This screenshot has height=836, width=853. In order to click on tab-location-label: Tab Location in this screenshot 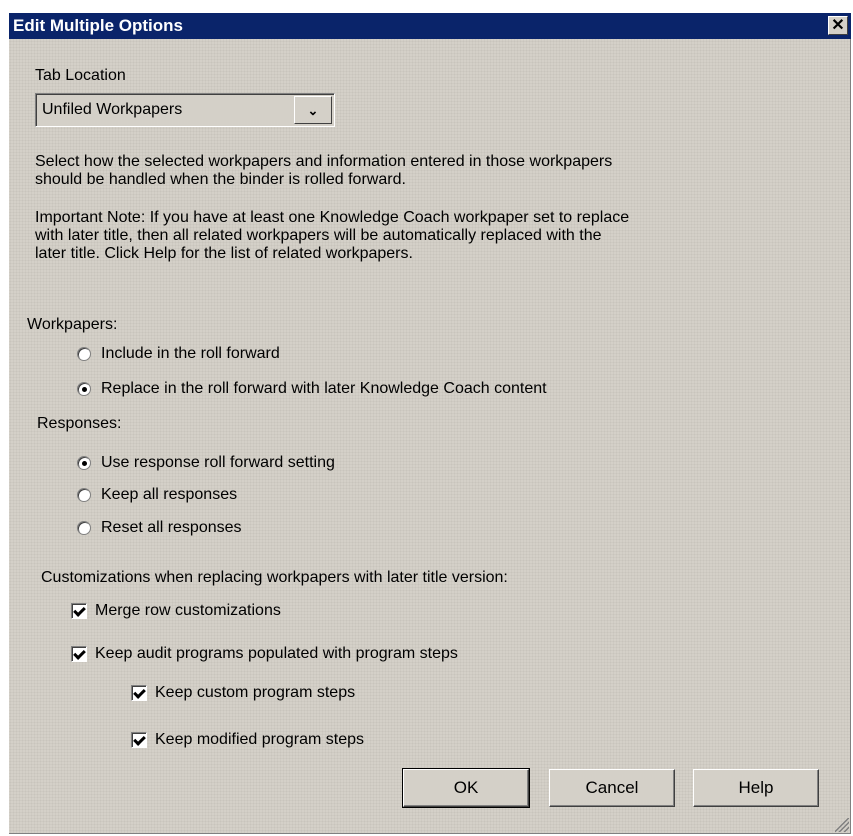, I will do `click(80, 75)`.